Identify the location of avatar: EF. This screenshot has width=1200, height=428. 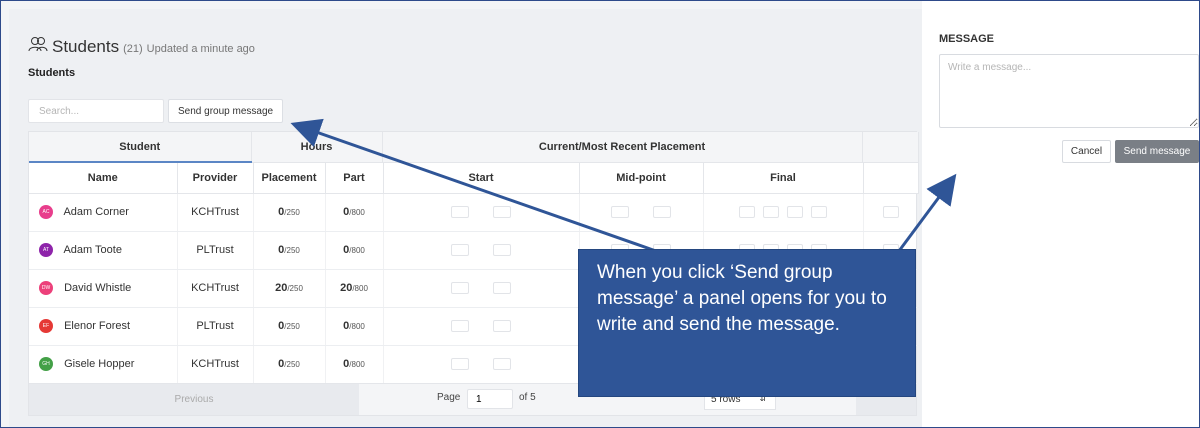
(46, 326).